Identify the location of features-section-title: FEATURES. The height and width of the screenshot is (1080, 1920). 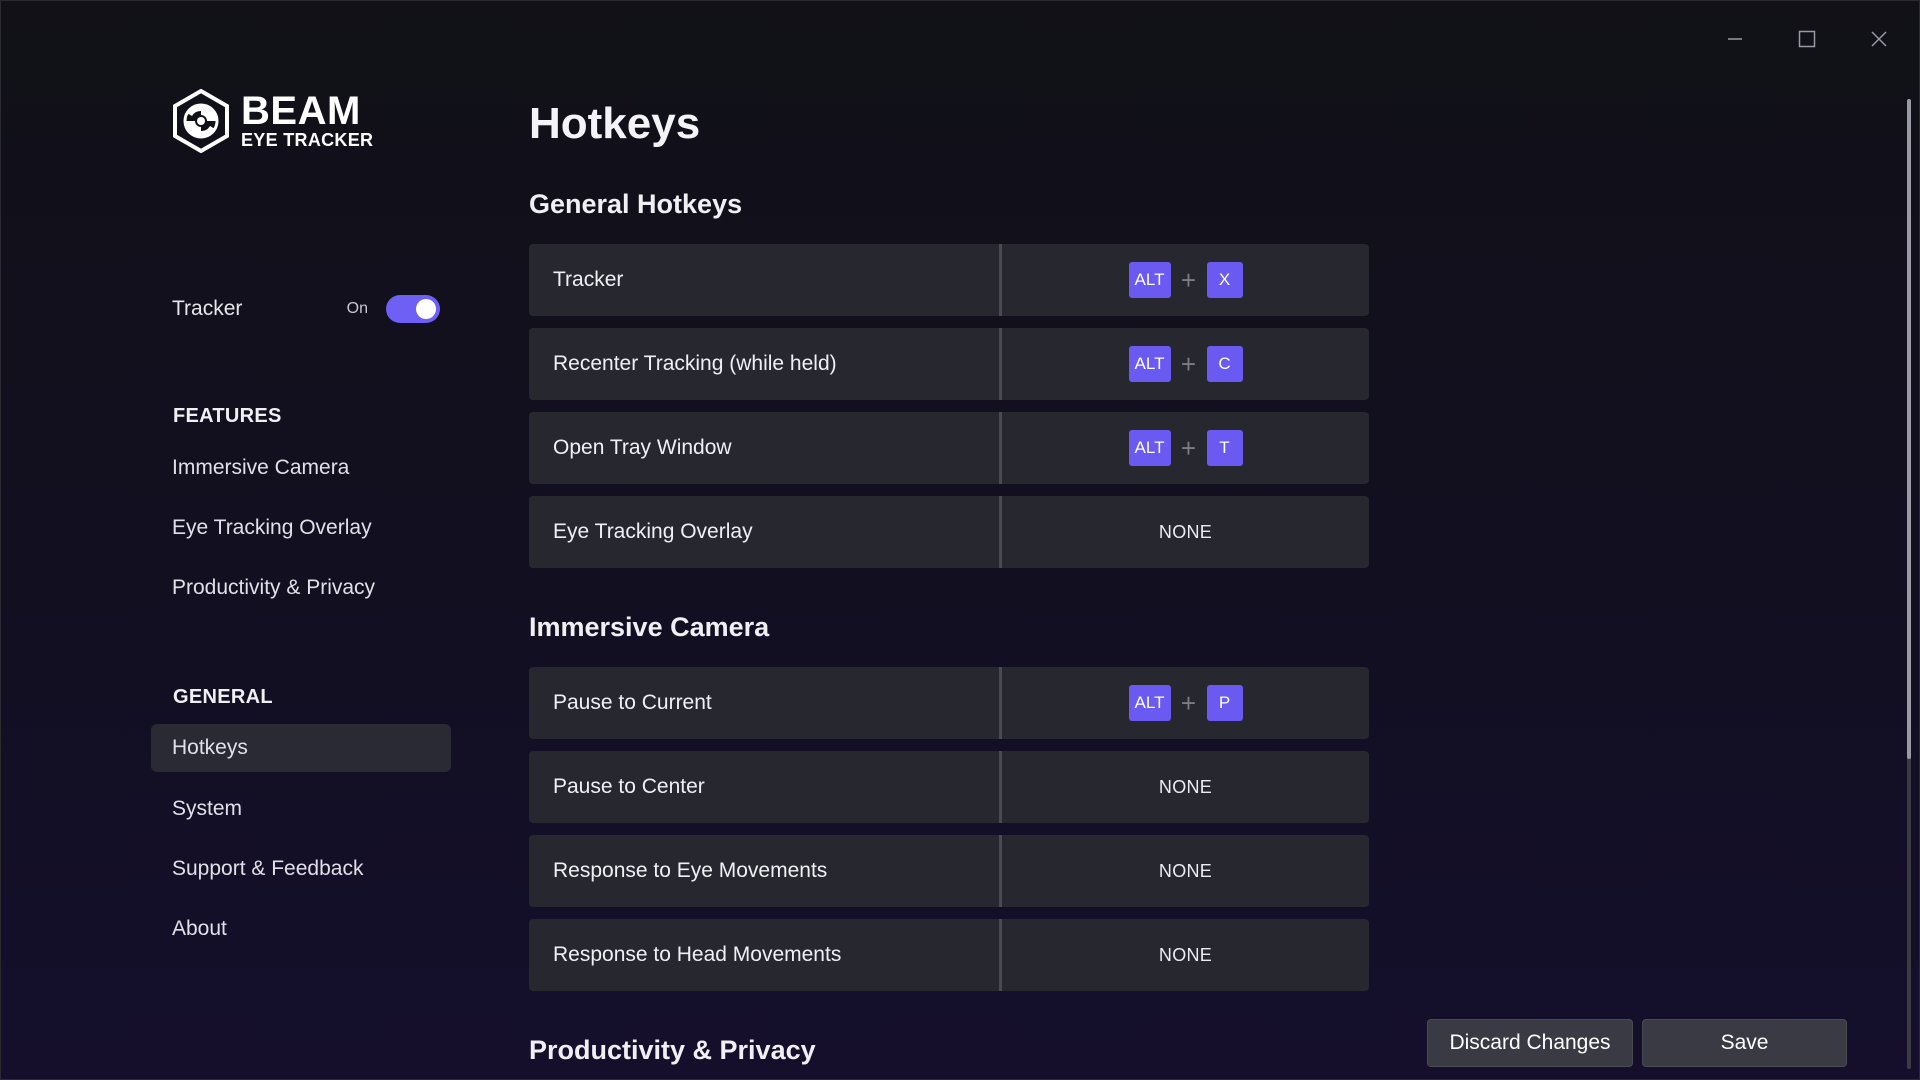
(227, 416).